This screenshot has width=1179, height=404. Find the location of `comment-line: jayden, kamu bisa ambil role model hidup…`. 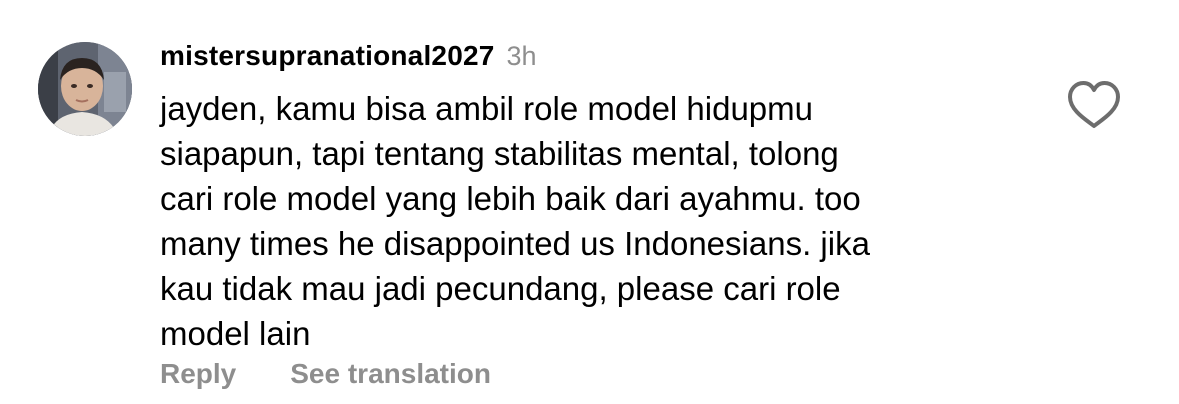

comment-line: jayden, kamu bisa ambil role model hidup… is located at coordinates (487, 108).